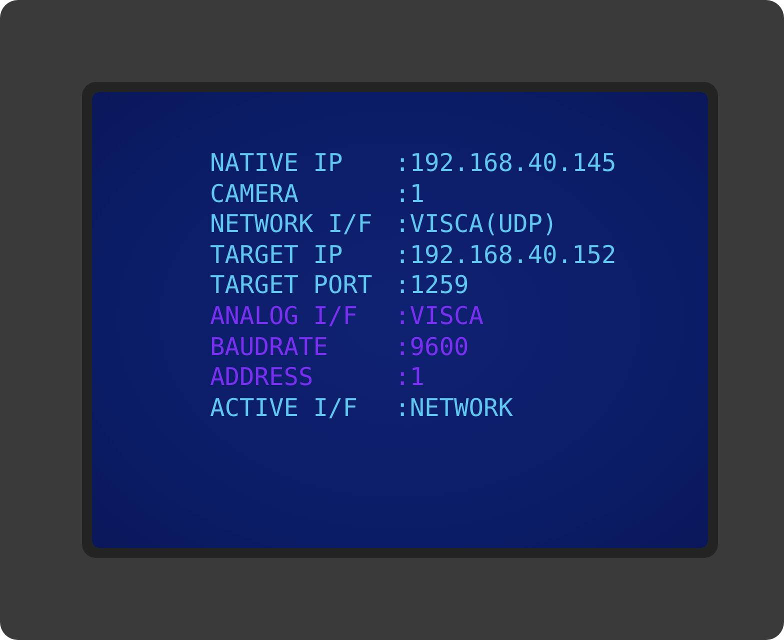 The height and width of the screenshot is (640, 784). Describe the element at coordinates (269, 347) in the screenshot. I see `setting-label: BAUDRATE` at that location.